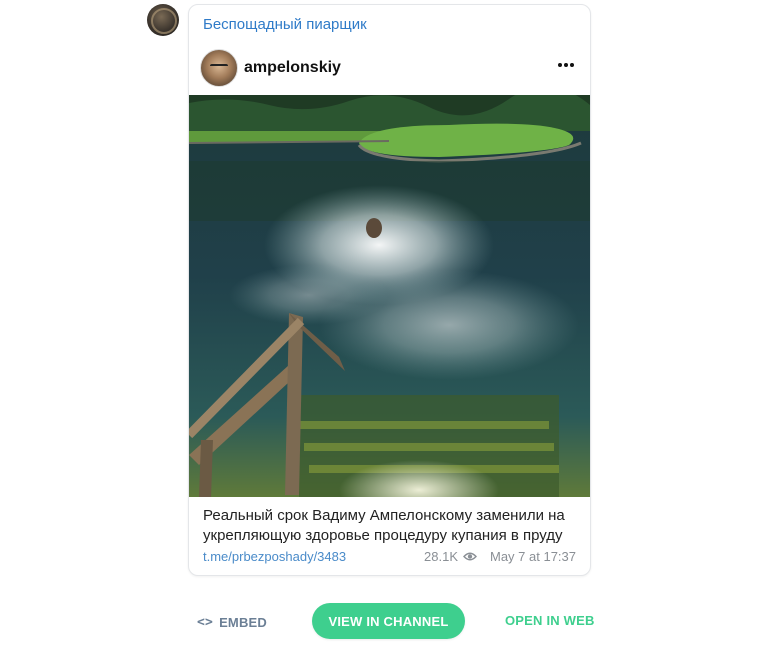 This screenshot has width=780, height=649. What do you see at coordinates (274, 556) in the screenshot?
I see `post-link: t.me/prbezposhady/3483` at bounding box center [274, 556].